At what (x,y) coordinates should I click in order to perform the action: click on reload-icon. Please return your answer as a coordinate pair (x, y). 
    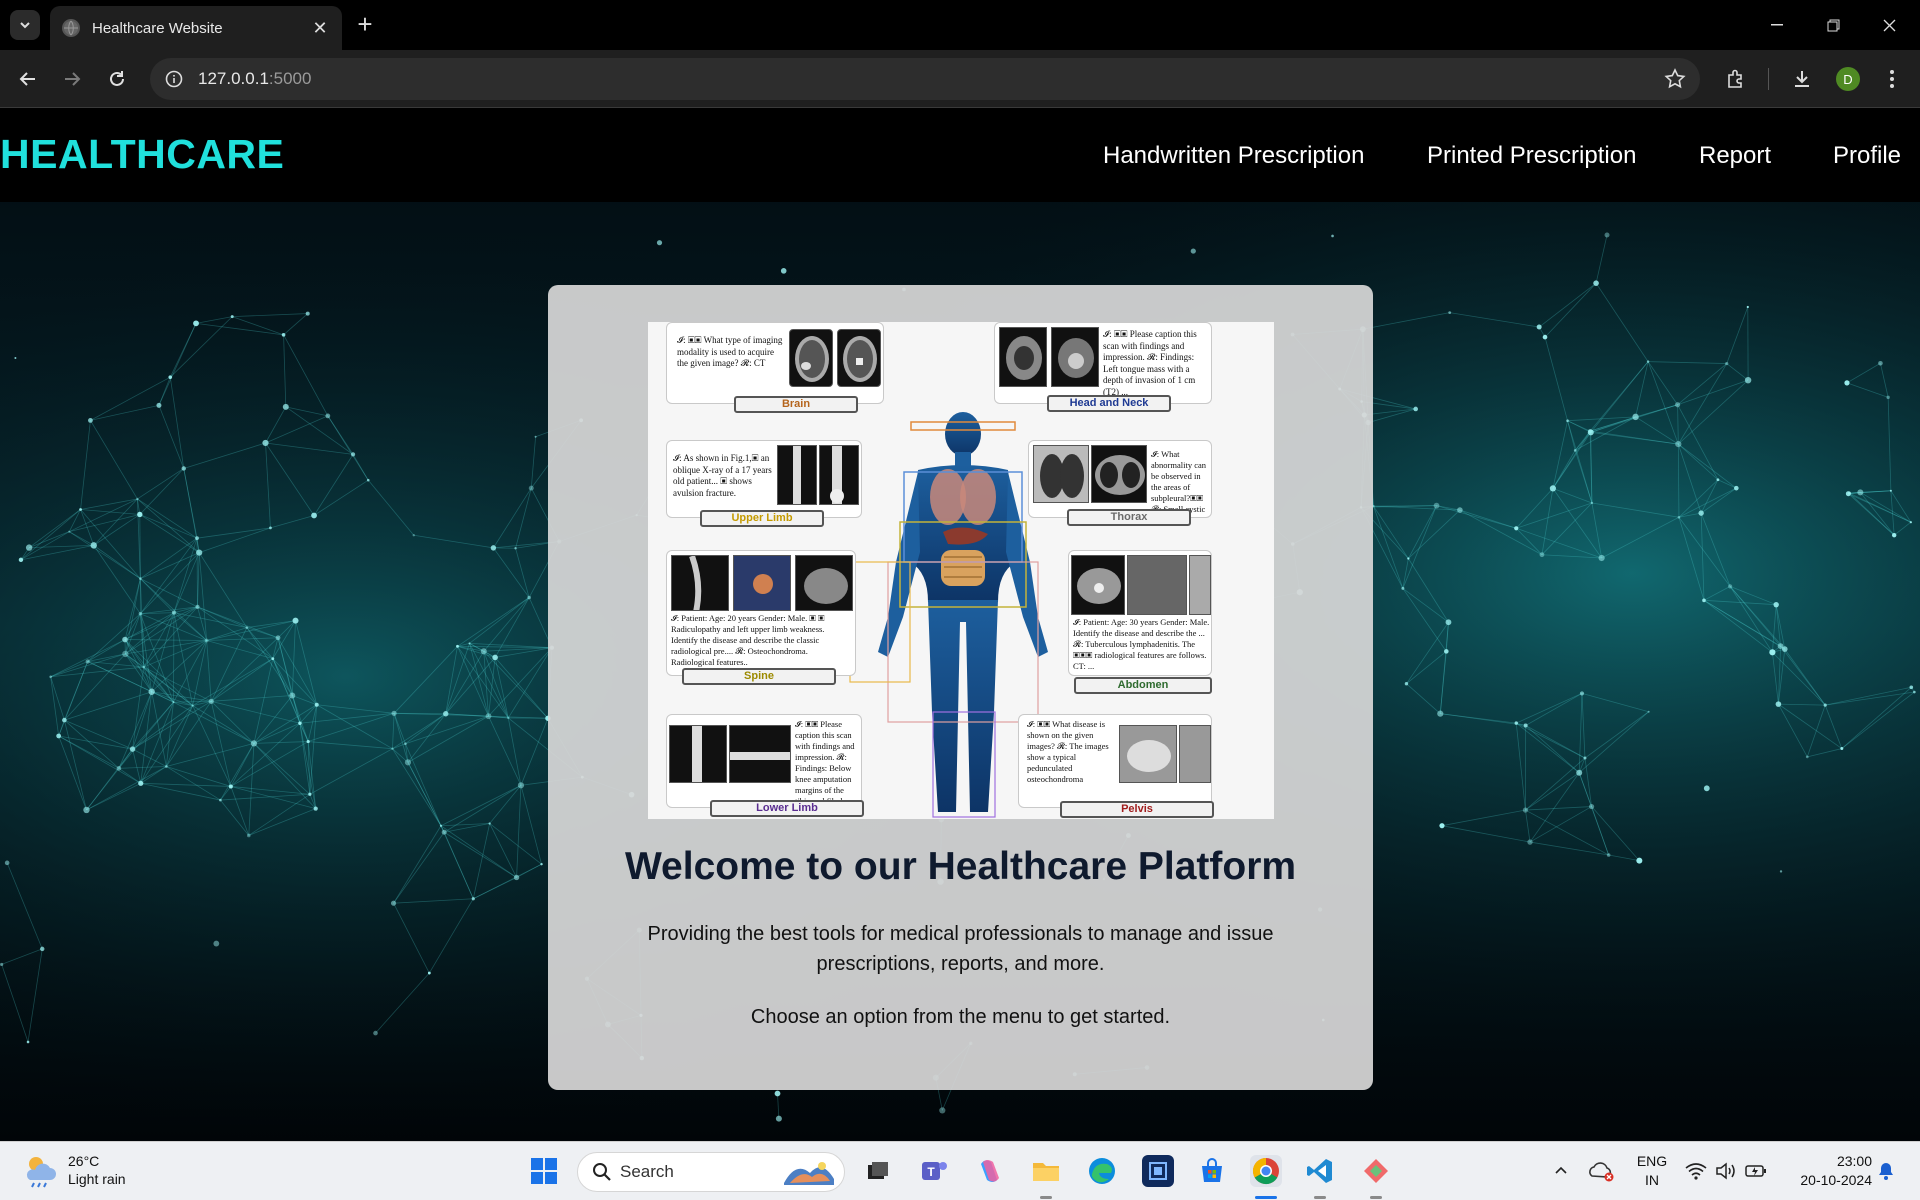
    Looking at the image, I should click on (117, 79).